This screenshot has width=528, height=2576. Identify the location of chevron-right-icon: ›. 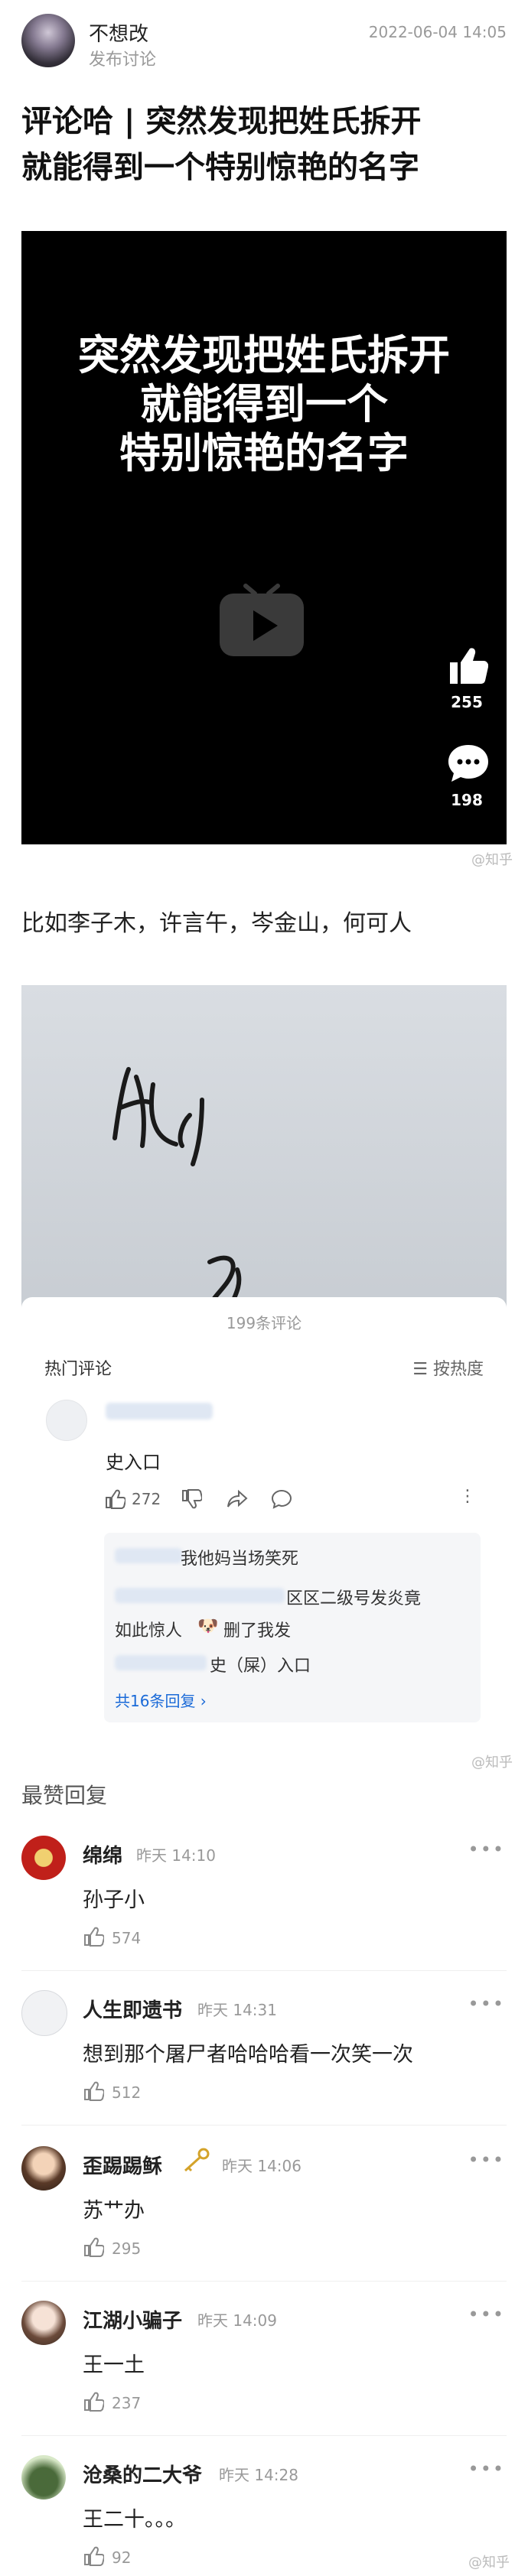
(201, 1701).